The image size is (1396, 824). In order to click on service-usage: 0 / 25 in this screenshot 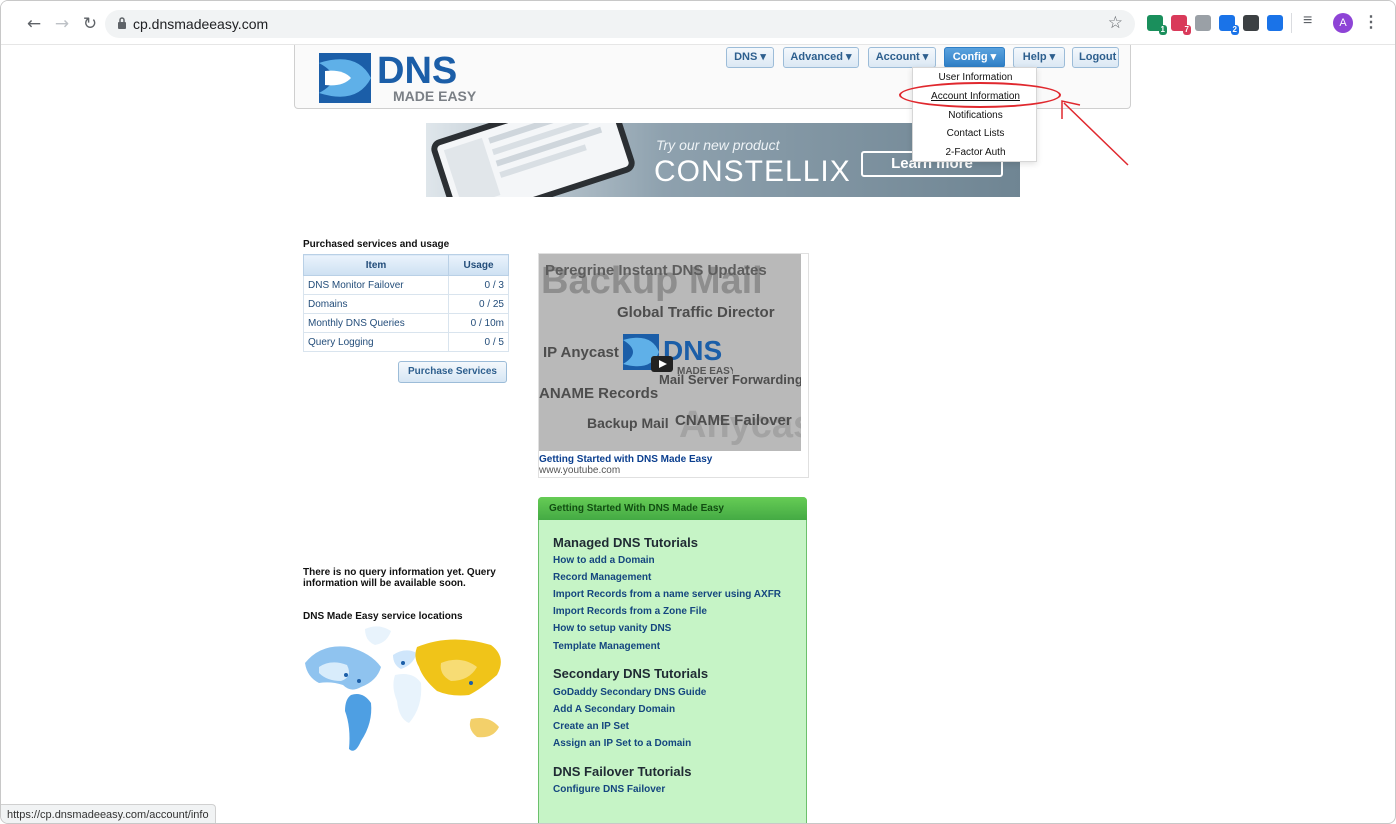, I will do `click(478, 304)`.